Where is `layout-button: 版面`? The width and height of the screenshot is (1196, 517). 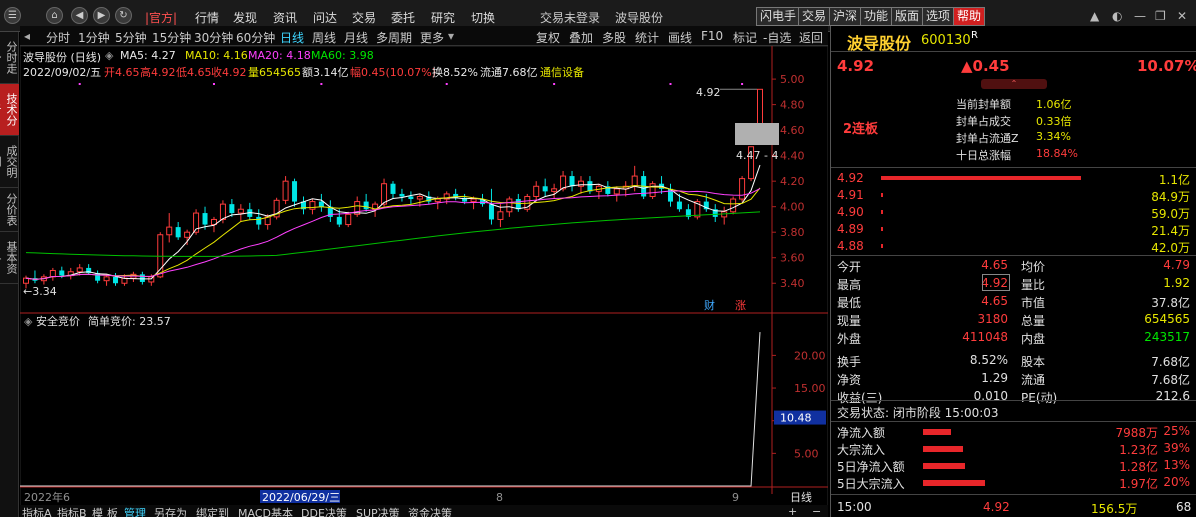 layout-button: 版面 is located at coordinates (907, 16).